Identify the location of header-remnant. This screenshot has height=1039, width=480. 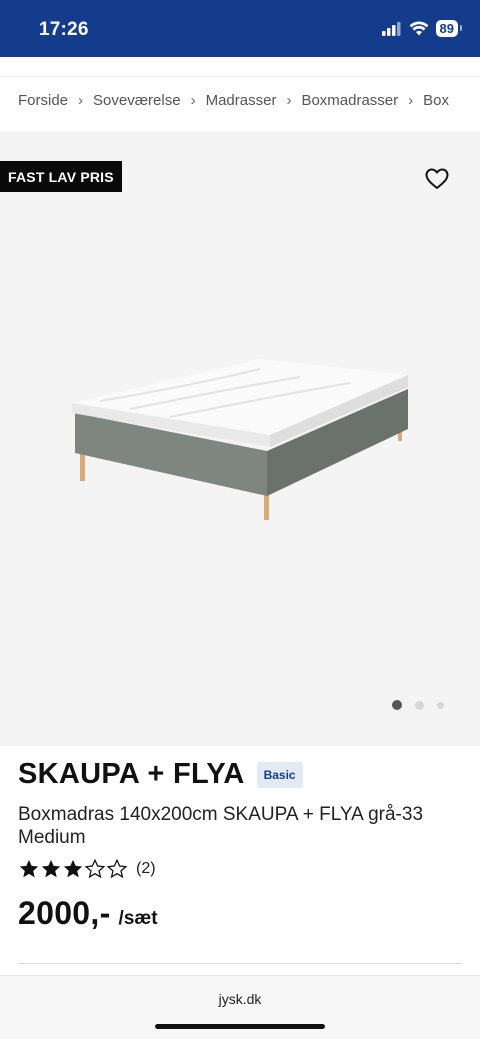
(240, 67).